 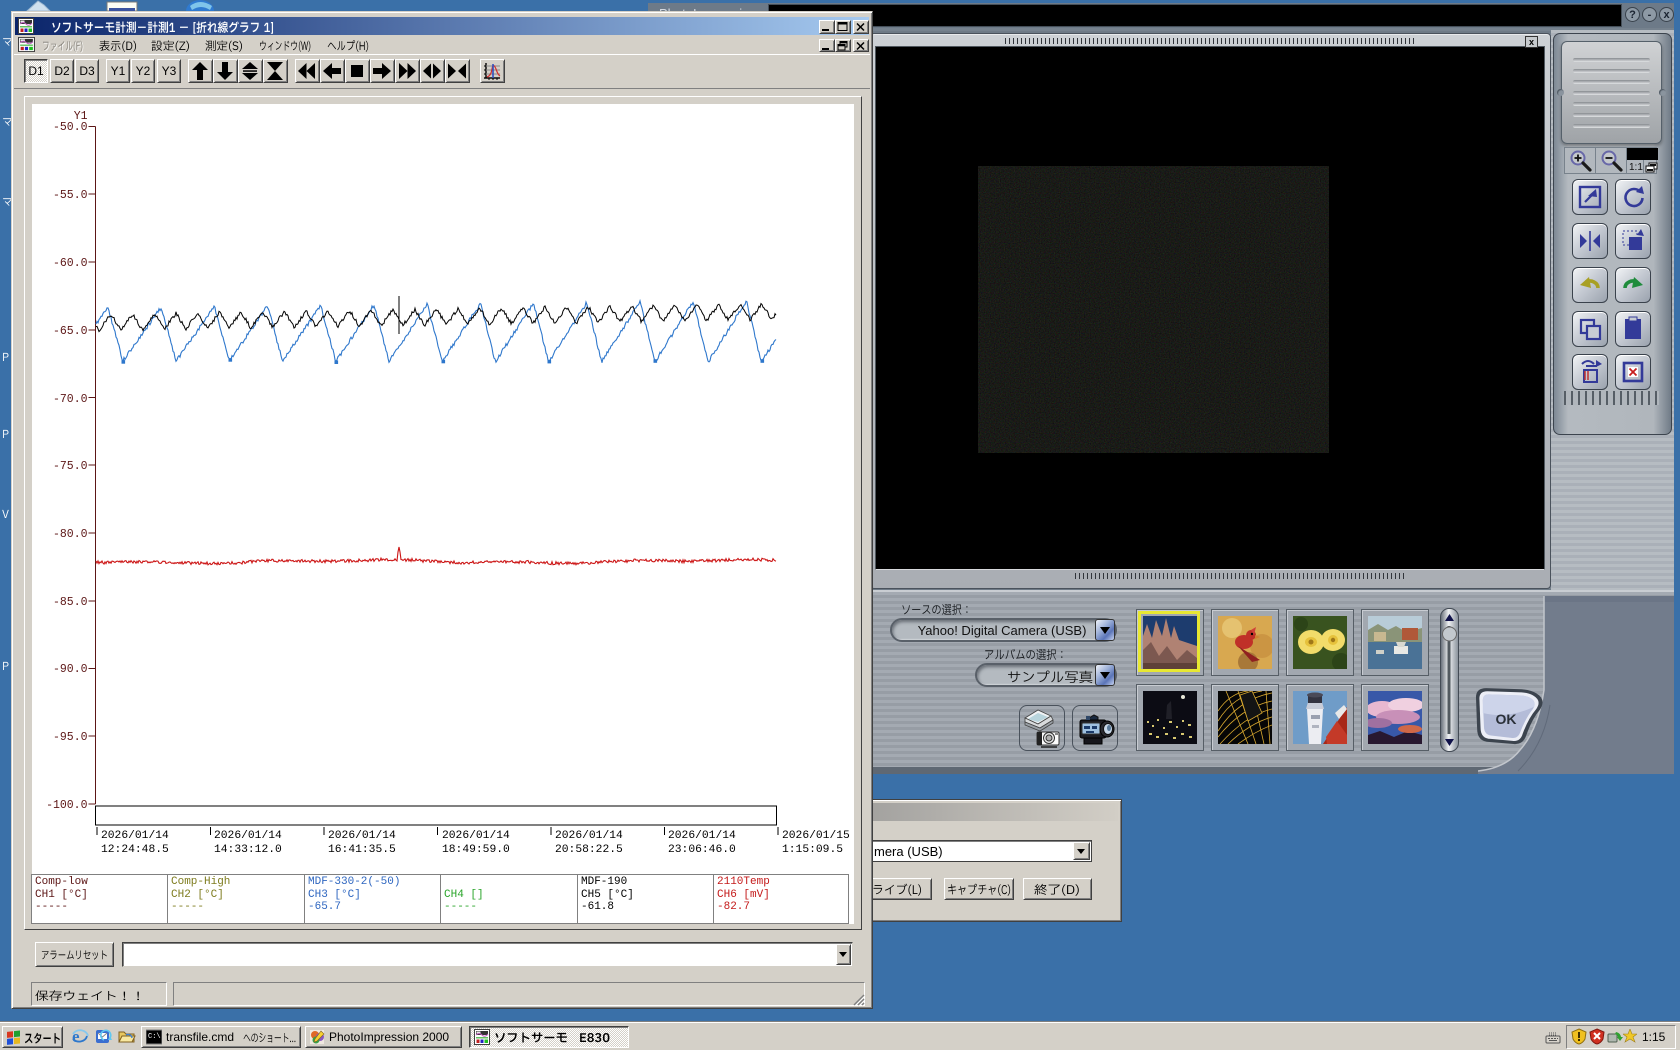 What do you see at coordinates (70, 534) in the screenshot?
I see `svg-text: -80.0` at bounding box center [70, 534].